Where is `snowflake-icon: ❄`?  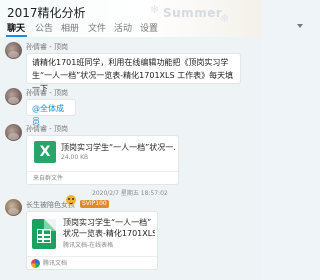 snowflake-icon: ❄ is located at coordinates (155, 9).